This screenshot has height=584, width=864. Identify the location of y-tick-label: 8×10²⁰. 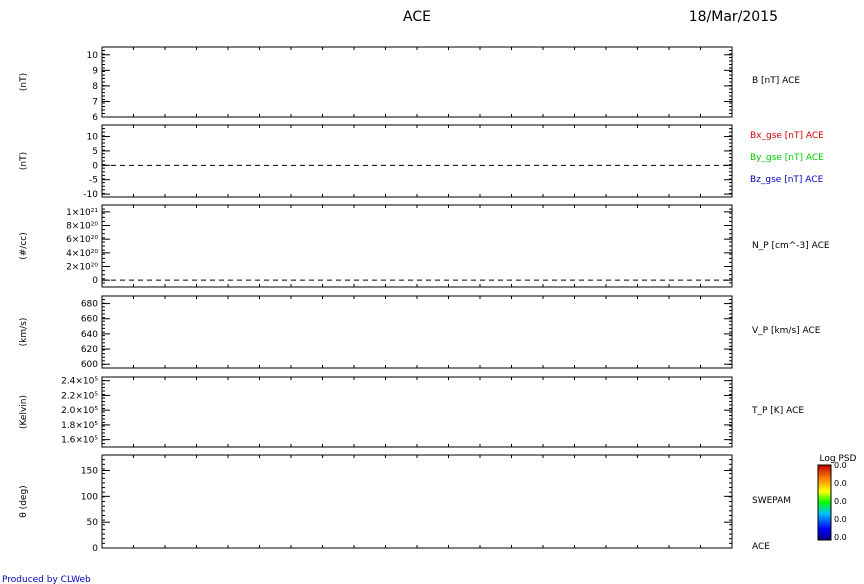
(82, 227).